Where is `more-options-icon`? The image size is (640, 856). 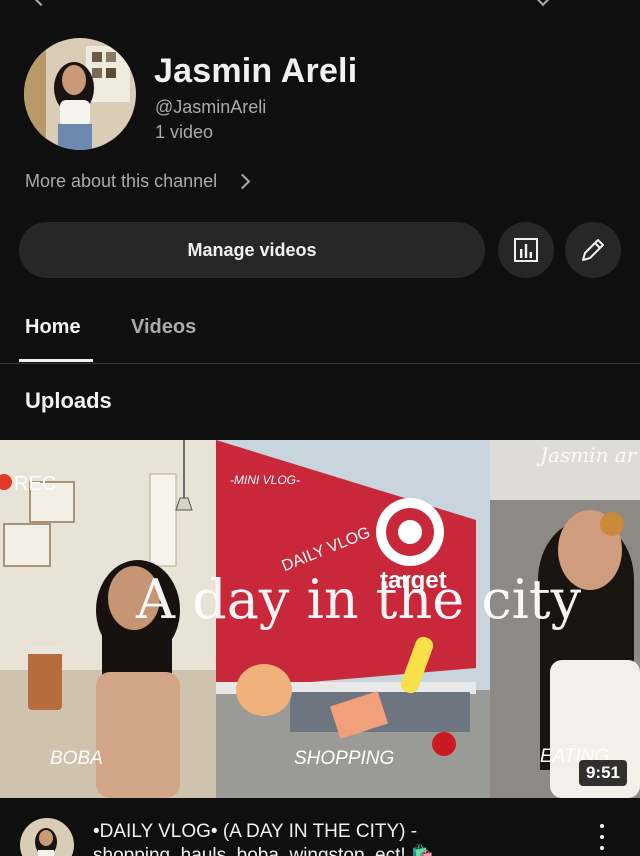 more-options-icon is located at coordinates (602, 837).